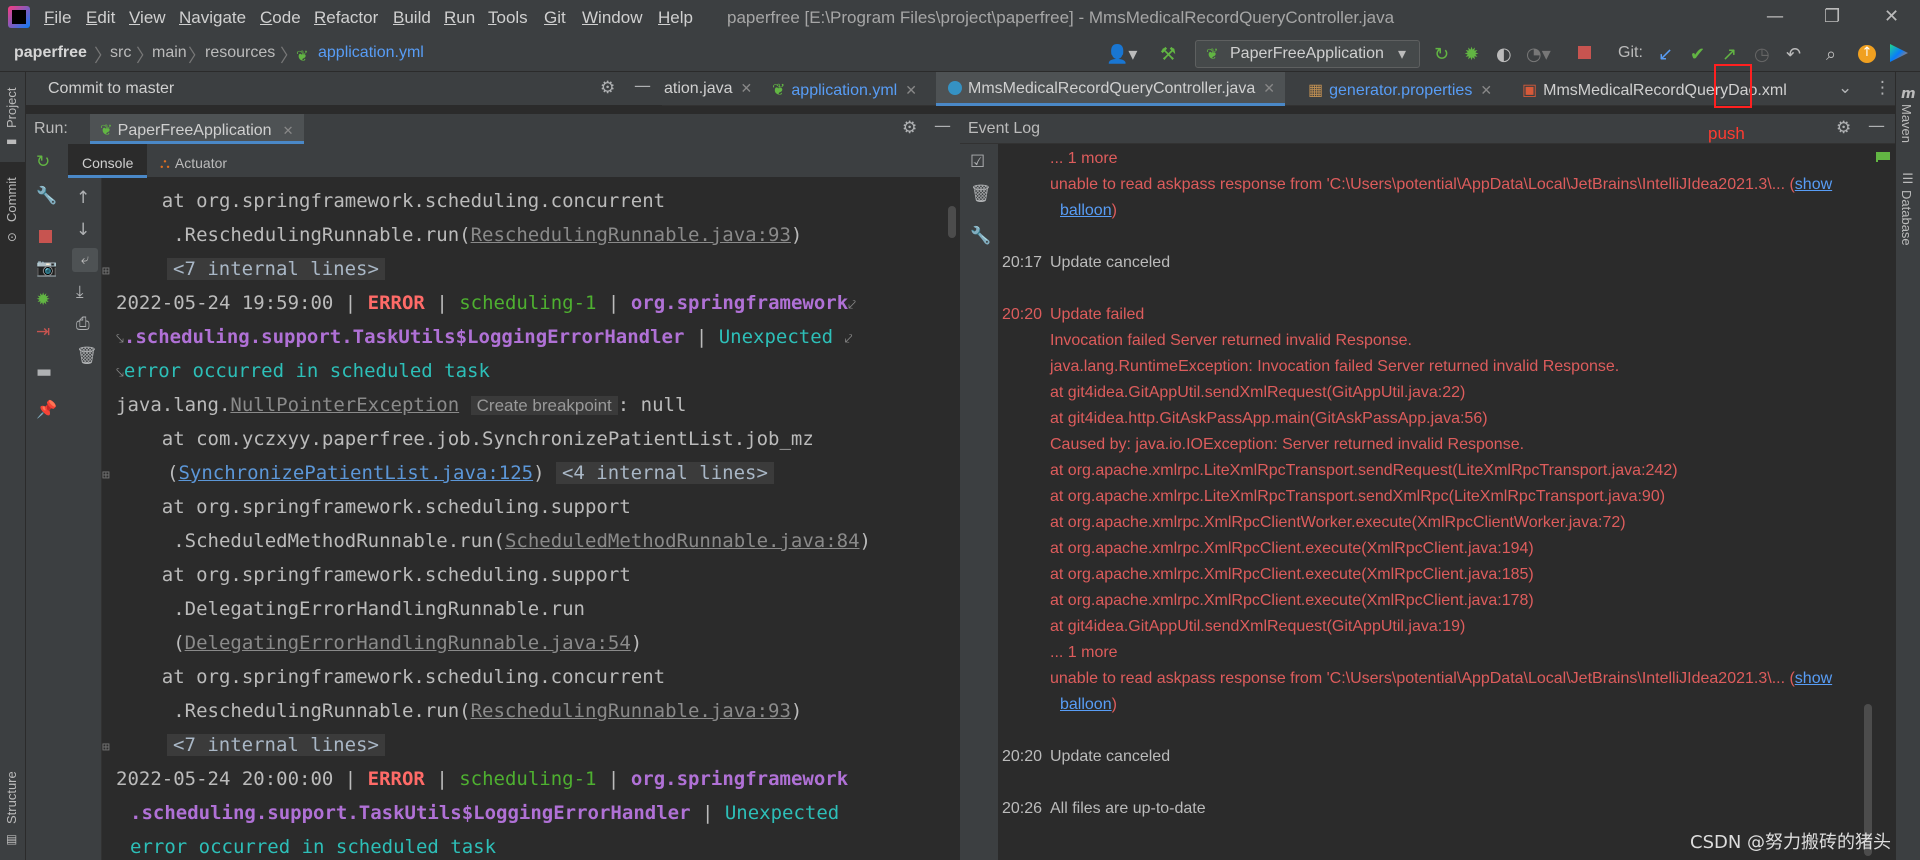  What do you see at coordinates (1831, 54) in the screenshot?
I see `search-icon: ⌕` at bounding box center [1831, 54].